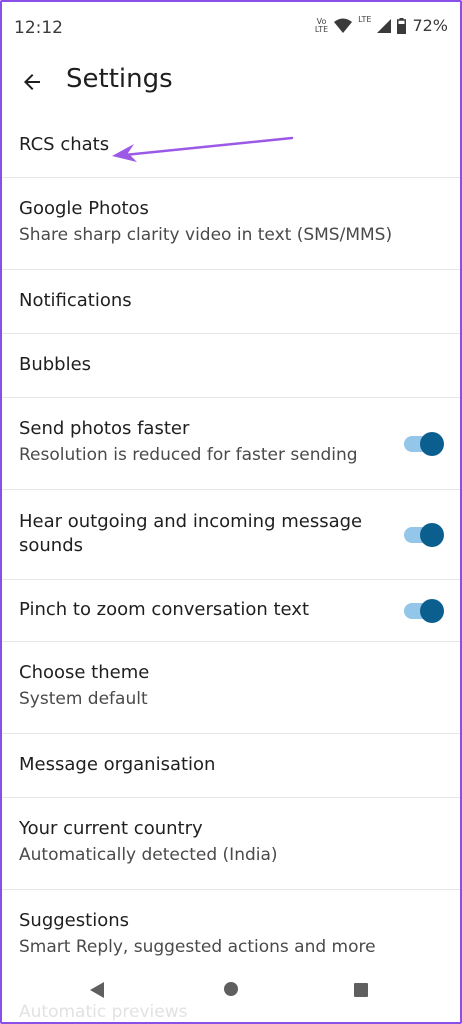  I want to click on nav-recents-icon, so click(361, 990).